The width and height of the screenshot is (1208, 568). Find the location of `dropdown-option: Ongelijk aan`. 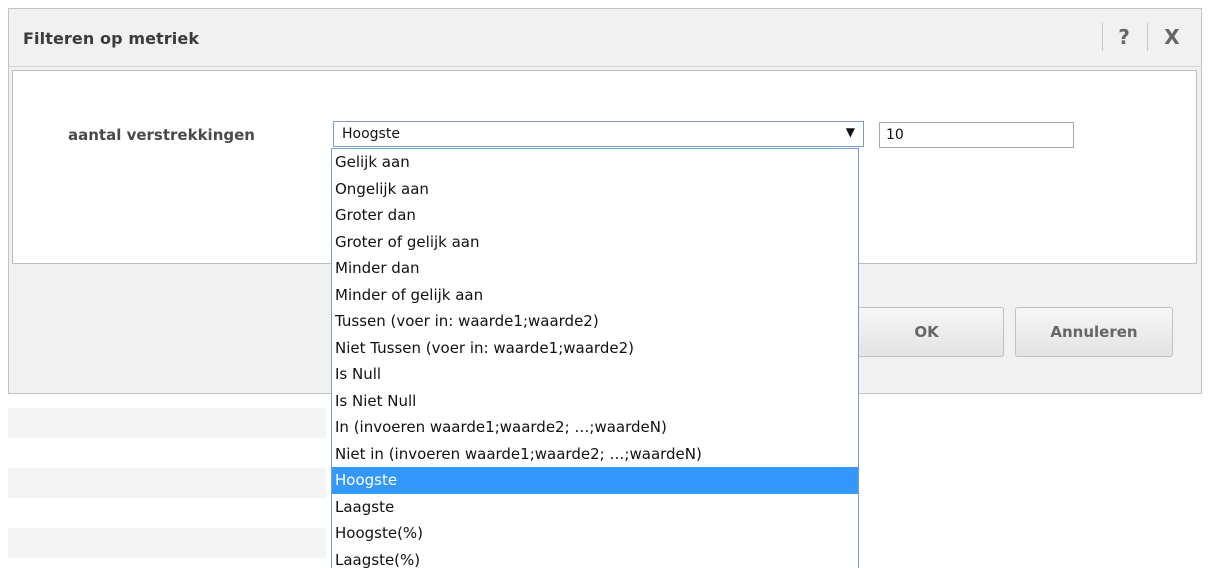

dropdown-option: Ongelijk aan is located at coordinates (595, 189).